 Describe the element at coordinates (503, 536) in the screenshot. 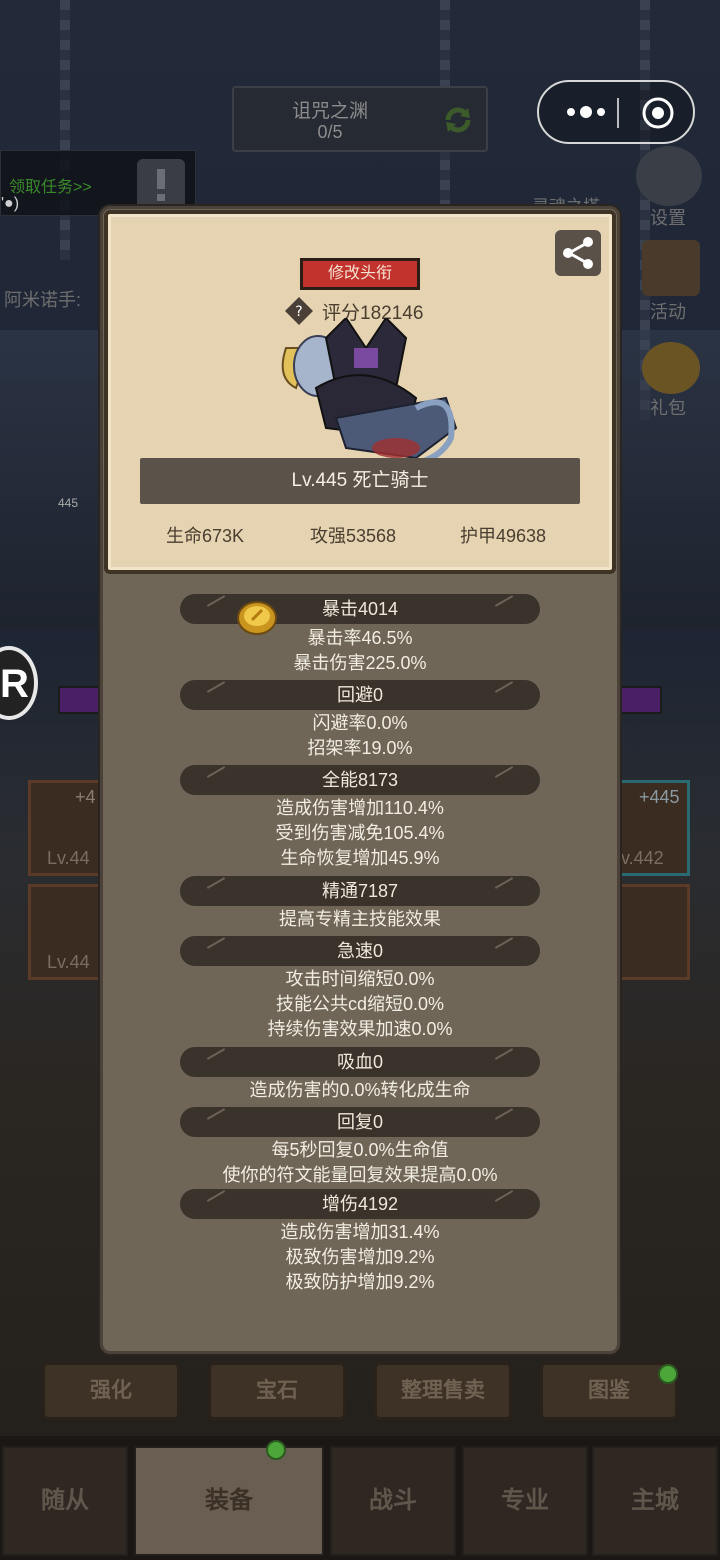

I see `armor-stat: 护甲49638` at that location.